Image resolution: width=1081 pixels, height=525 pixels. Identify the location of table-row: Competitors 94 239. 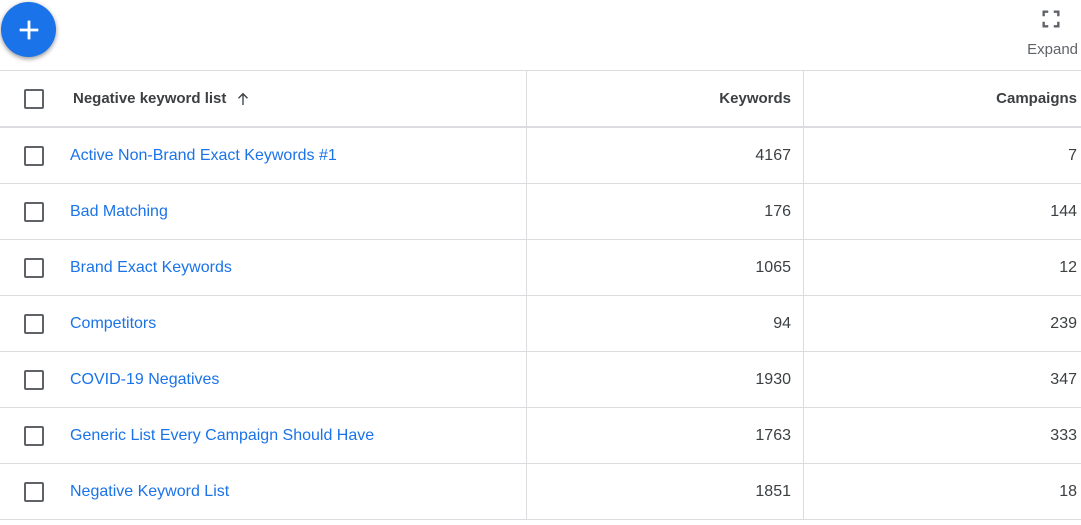
(540, 324).